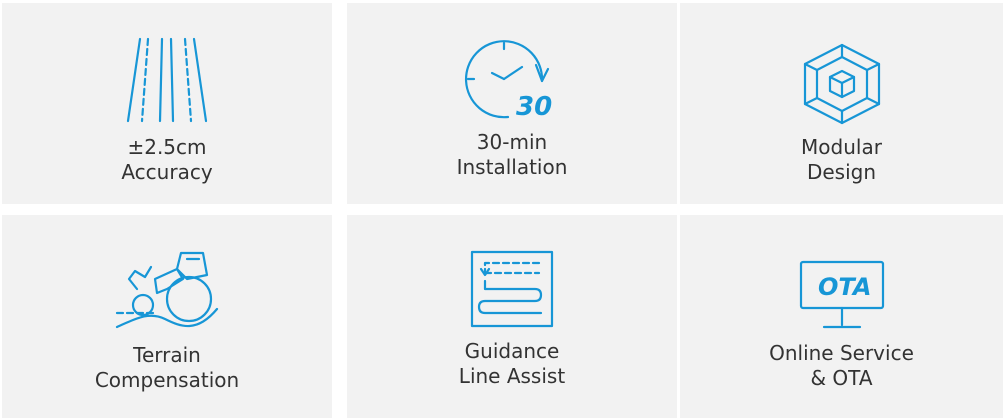 The image size is (1003, 418). I want to click on timer-30-icon: 30, so click(512, 80).